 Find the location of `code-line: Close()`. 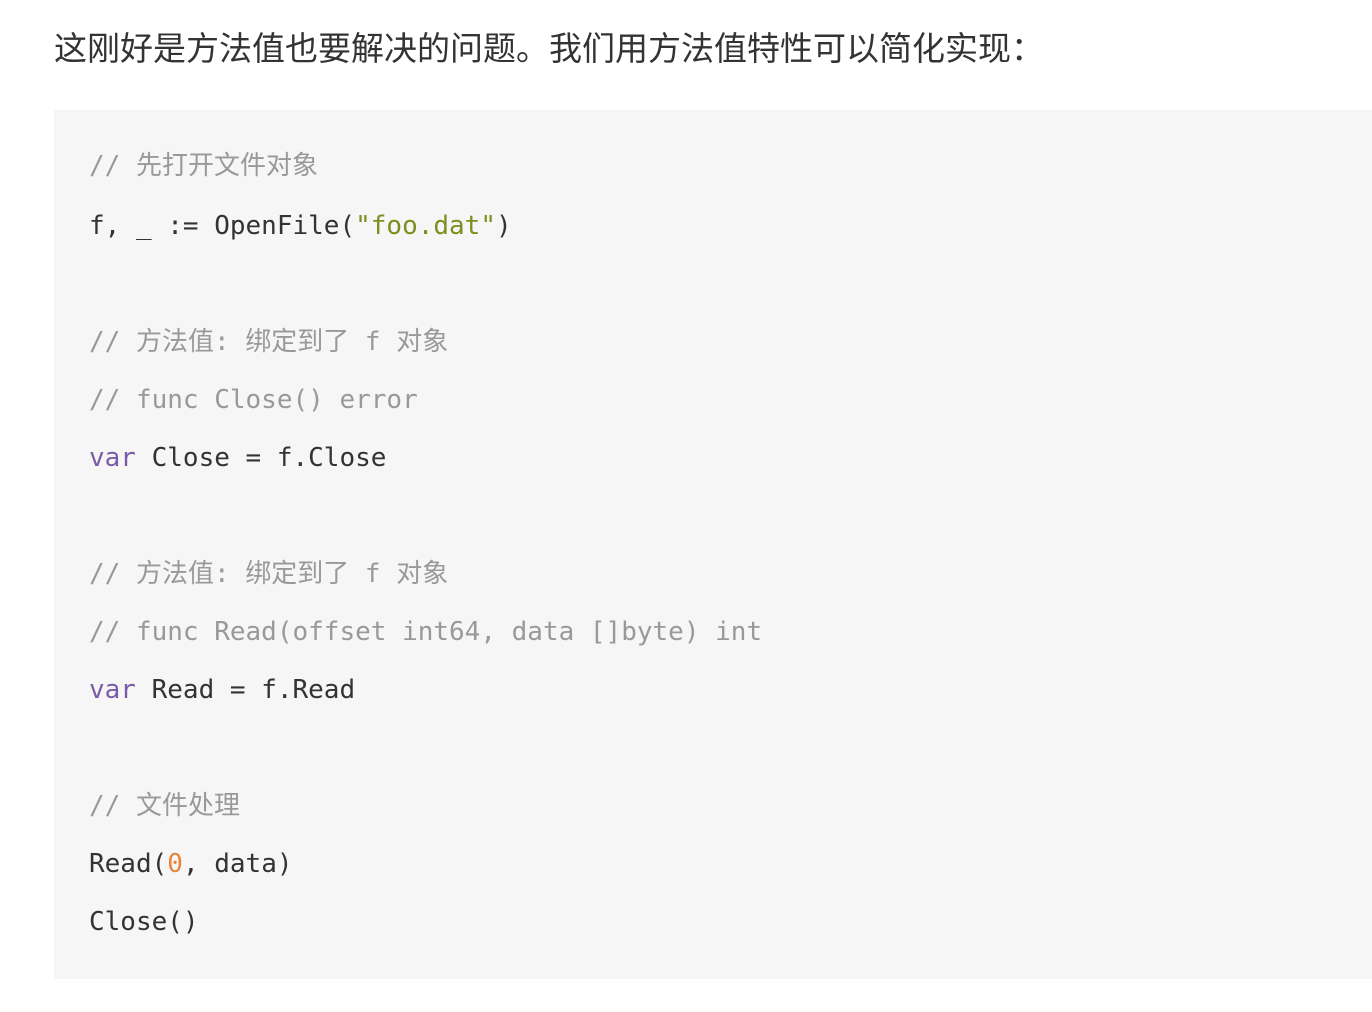

code-line: Close() is located at coordinates (144, 922).